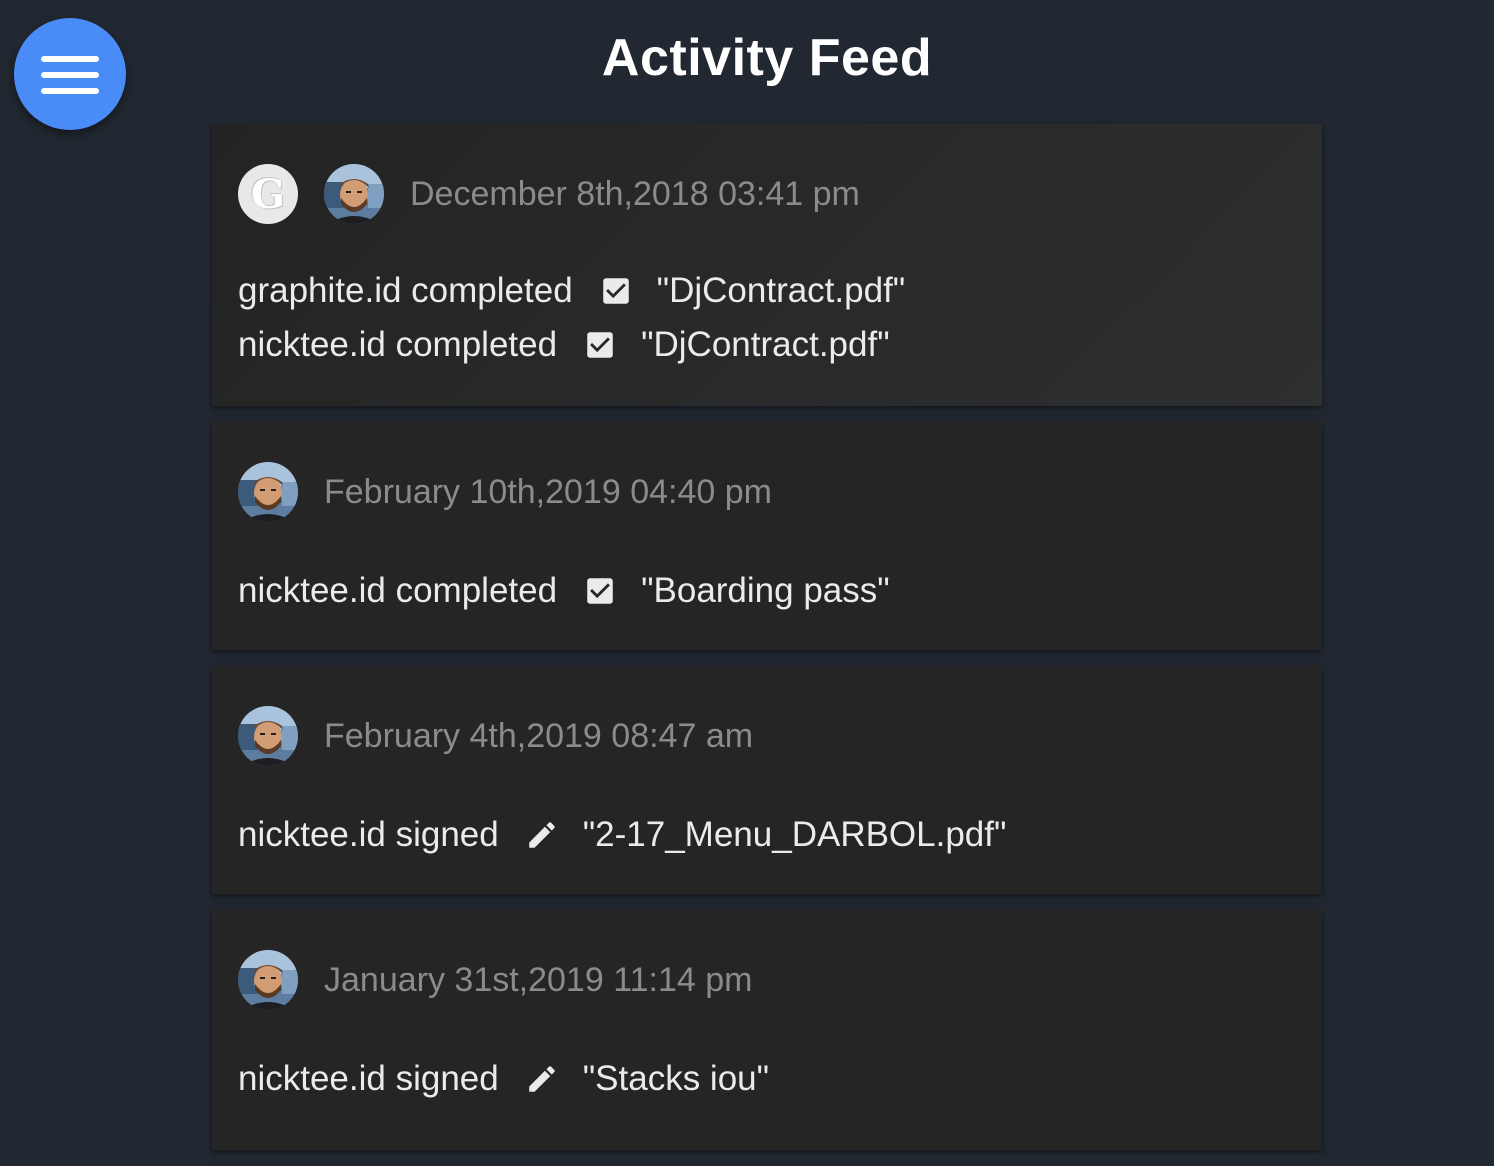 The height and width of the screenshot is (1166, 1494). I want to click on document-name: "2-17_Menu_DARBOL.pdf", so click(794, 834).